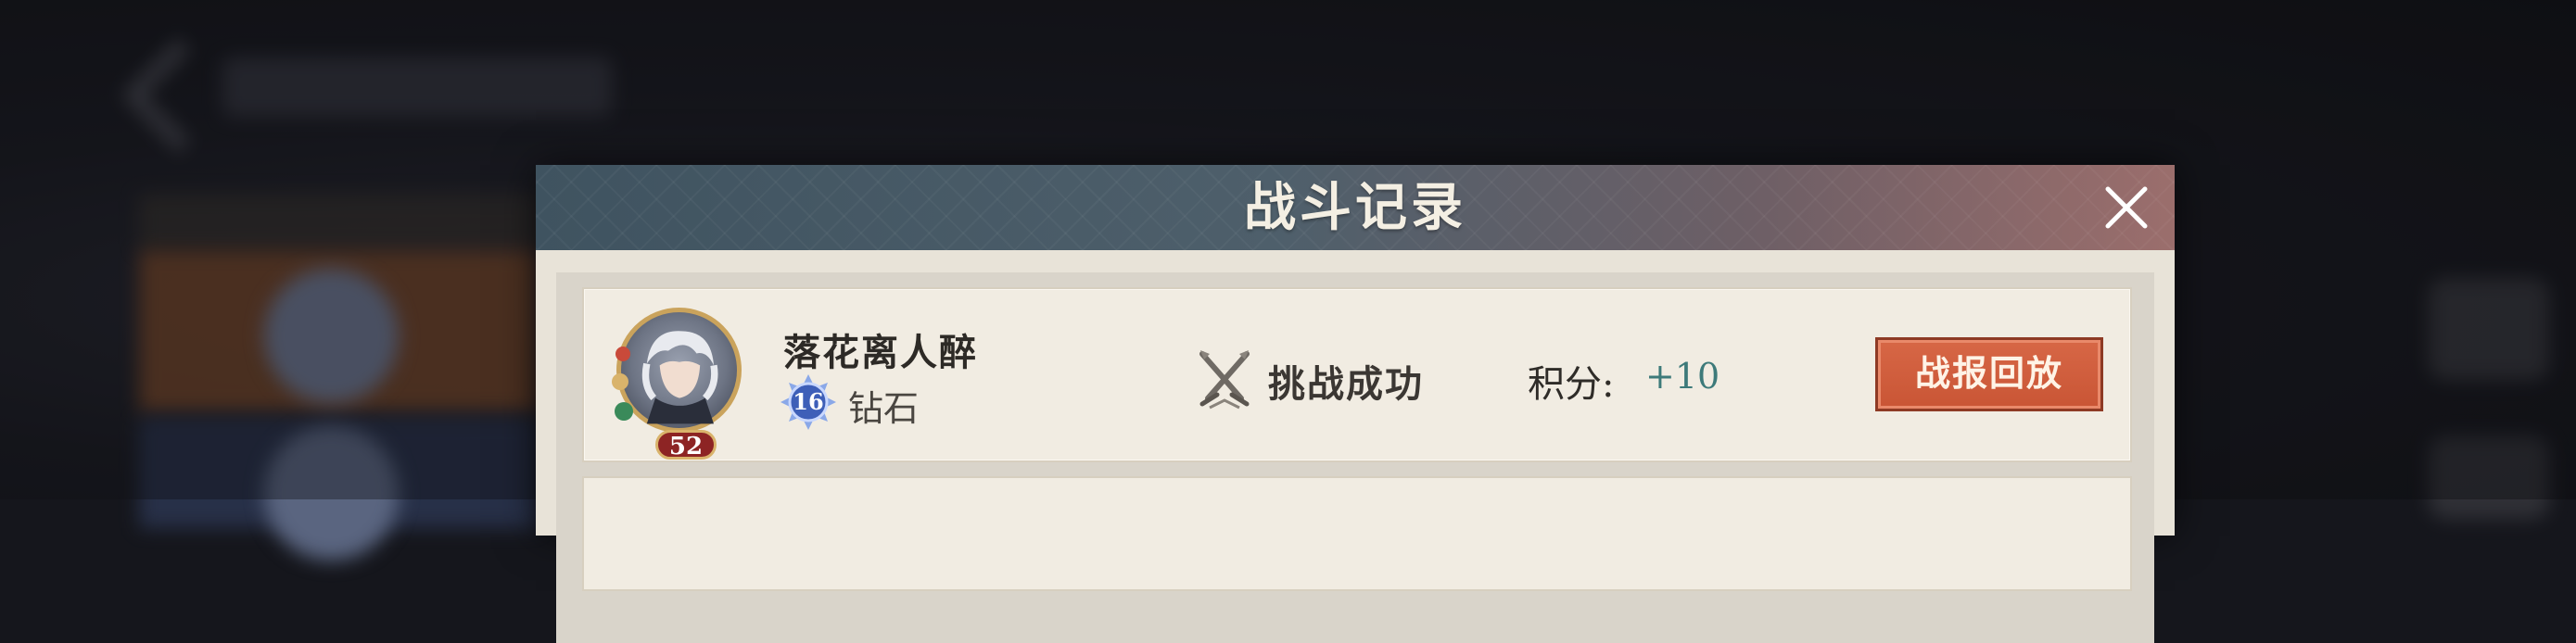 The width and height of the screenshot is (2576, 643). I want to click on close-button, so click(2126, 208).